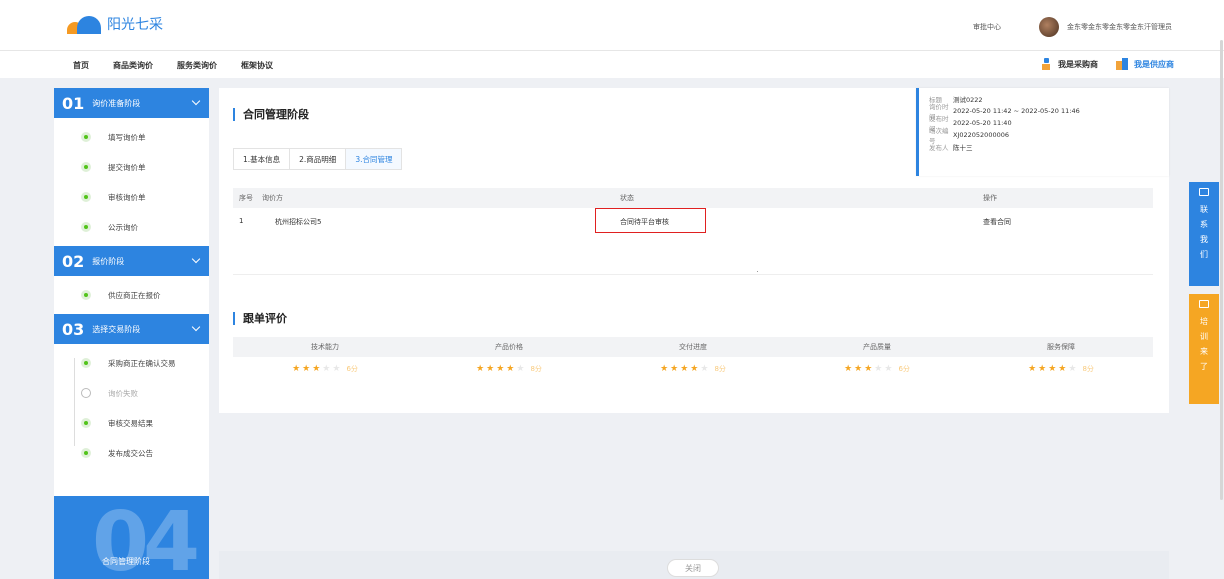 Image resolution: width=1224 pixels, height=579 pixels. What do you see at coordinates (1046, 64) in the screenshot?
I see `buyer-icon` at bounding box center [1046, 64].